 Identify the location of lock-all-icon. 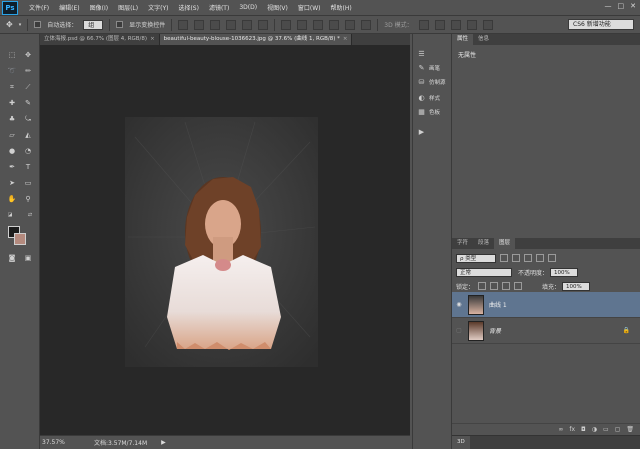
(518, 286).